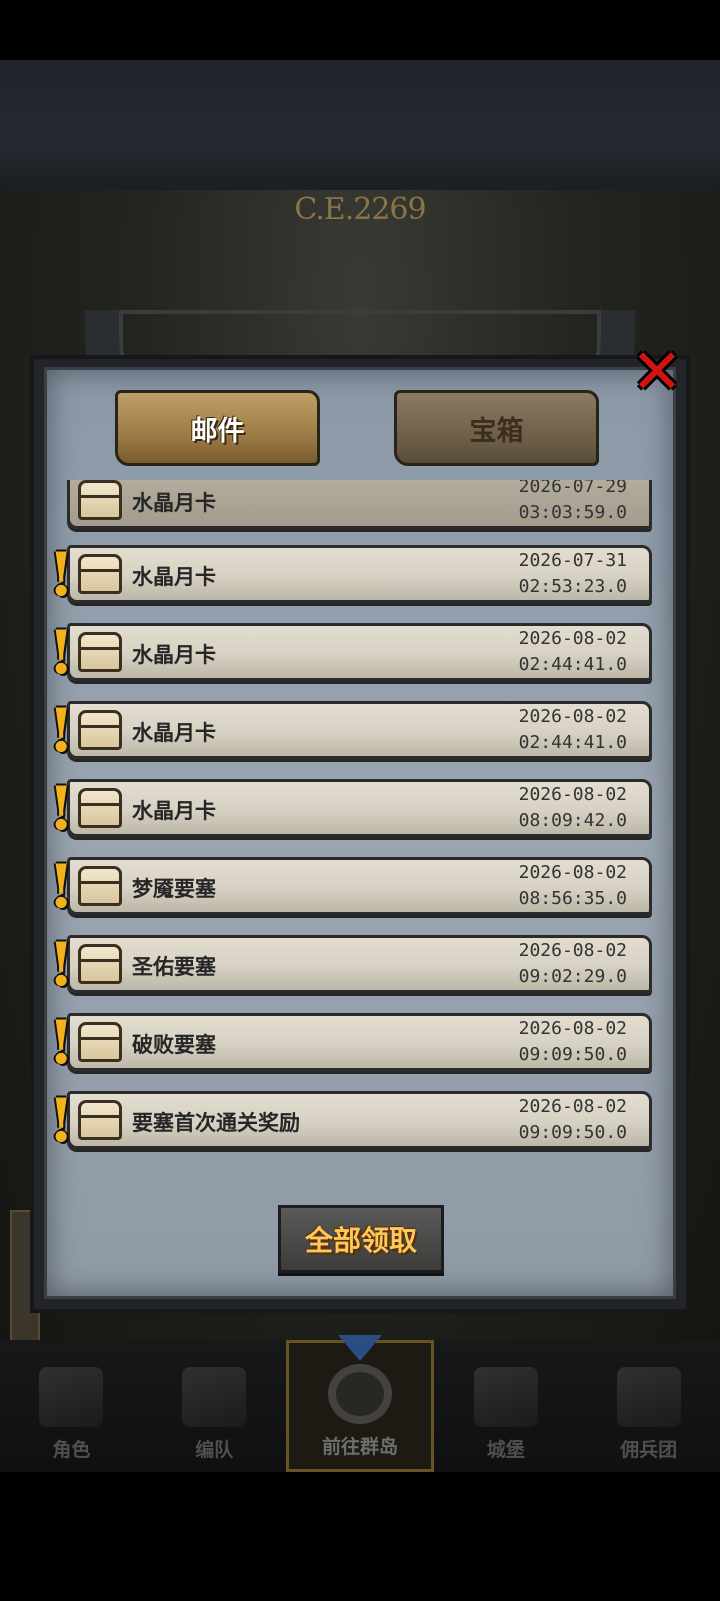 Image resolution: width=720 pixels, height=1601 pixels. Describe the element at coordinates (360, 209) in the screenshot. I see `background-year-label: C.E.2269` at that location.